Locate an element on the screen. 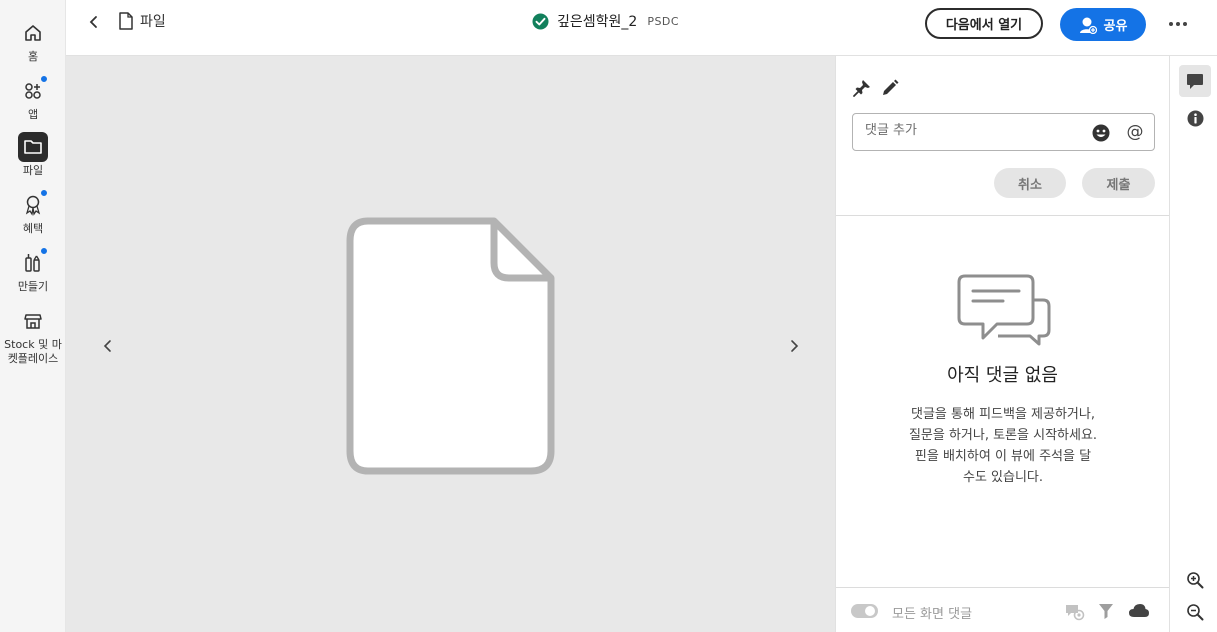 The image size is (1217, 632). info-icon is located at coordinates (1195, 118).